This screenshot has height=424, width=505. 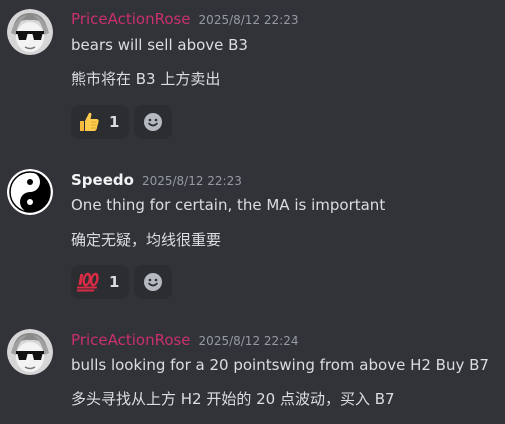 I want to click on avatar-speedo, so click(x=30, y=192).